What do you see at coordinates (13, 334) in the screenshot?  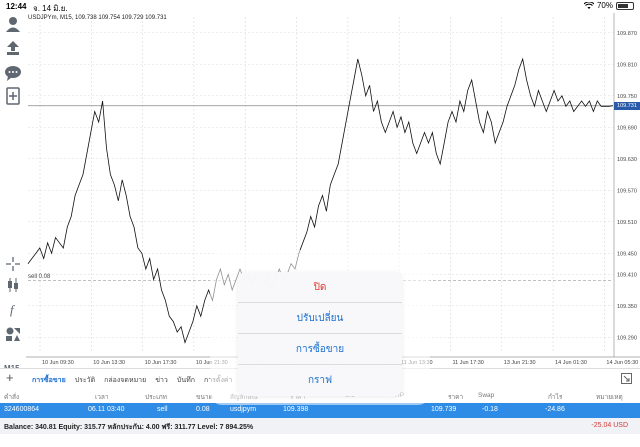 I see `objects-icon` at bounding box center [13, 334].